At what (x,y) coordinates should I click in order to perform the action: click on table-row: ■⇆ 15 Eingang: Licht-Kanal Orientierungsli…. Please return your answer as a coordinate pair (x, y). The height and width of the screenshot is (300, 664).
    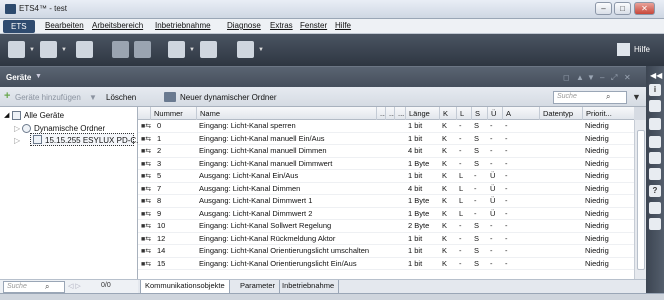
    Looking at the image, I should click on (386, 264).